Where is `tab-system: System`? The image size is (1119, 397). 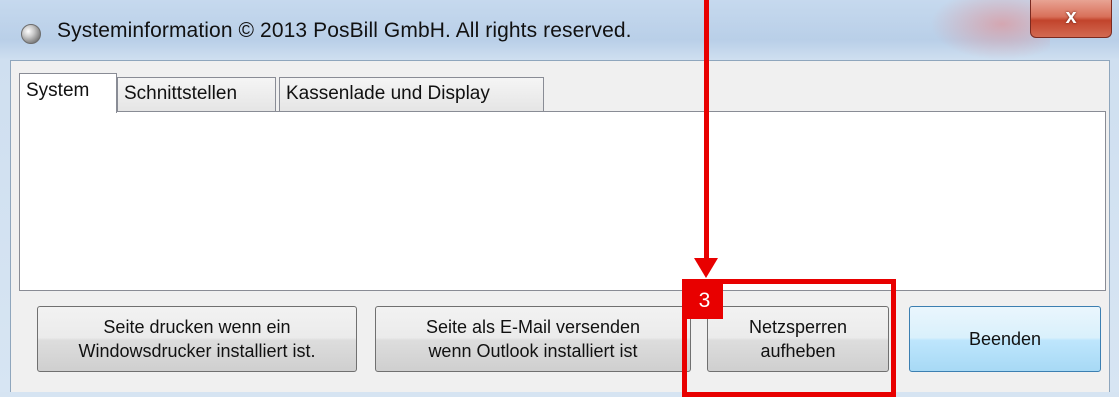
tab-system: System is located at coordinates (68, 93).